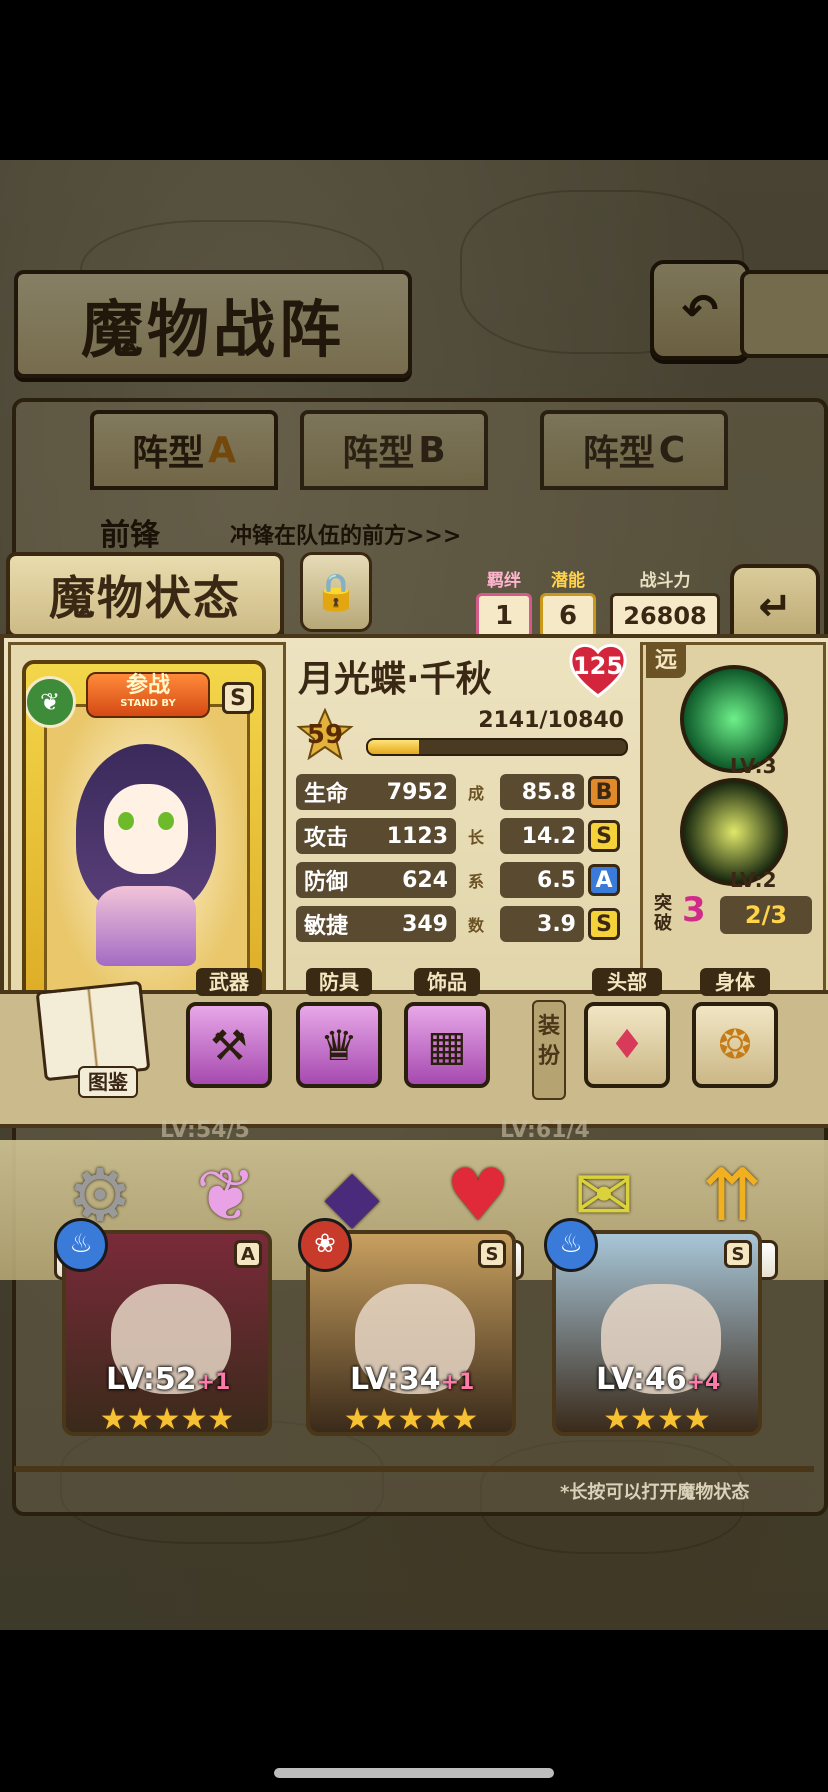  I want to click on lock-icon: 🔒, so click(336, 592).